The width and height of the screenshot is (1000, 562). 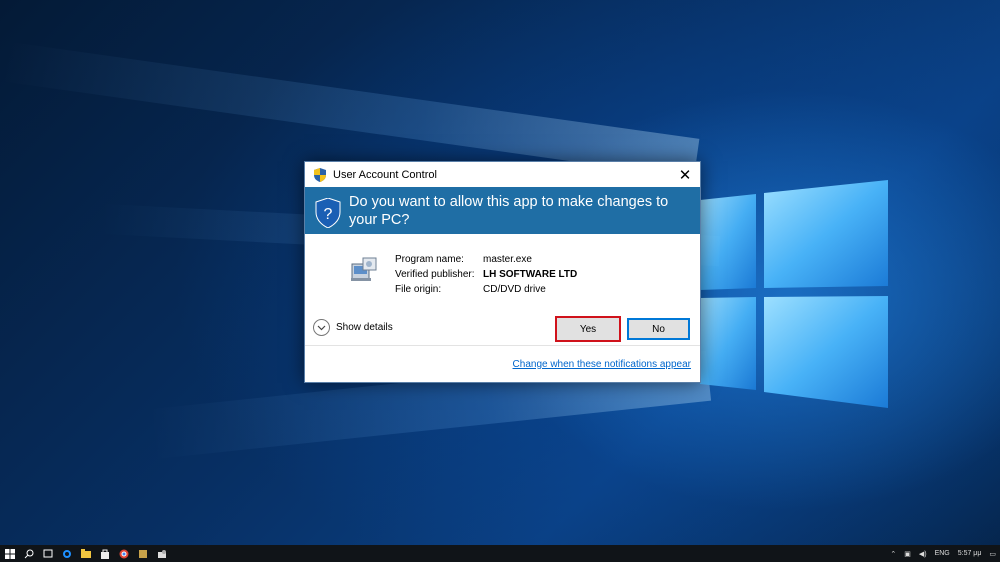 I want to click on dialog-titlebar: User Account Control ✕, so click(x=502, y=174).